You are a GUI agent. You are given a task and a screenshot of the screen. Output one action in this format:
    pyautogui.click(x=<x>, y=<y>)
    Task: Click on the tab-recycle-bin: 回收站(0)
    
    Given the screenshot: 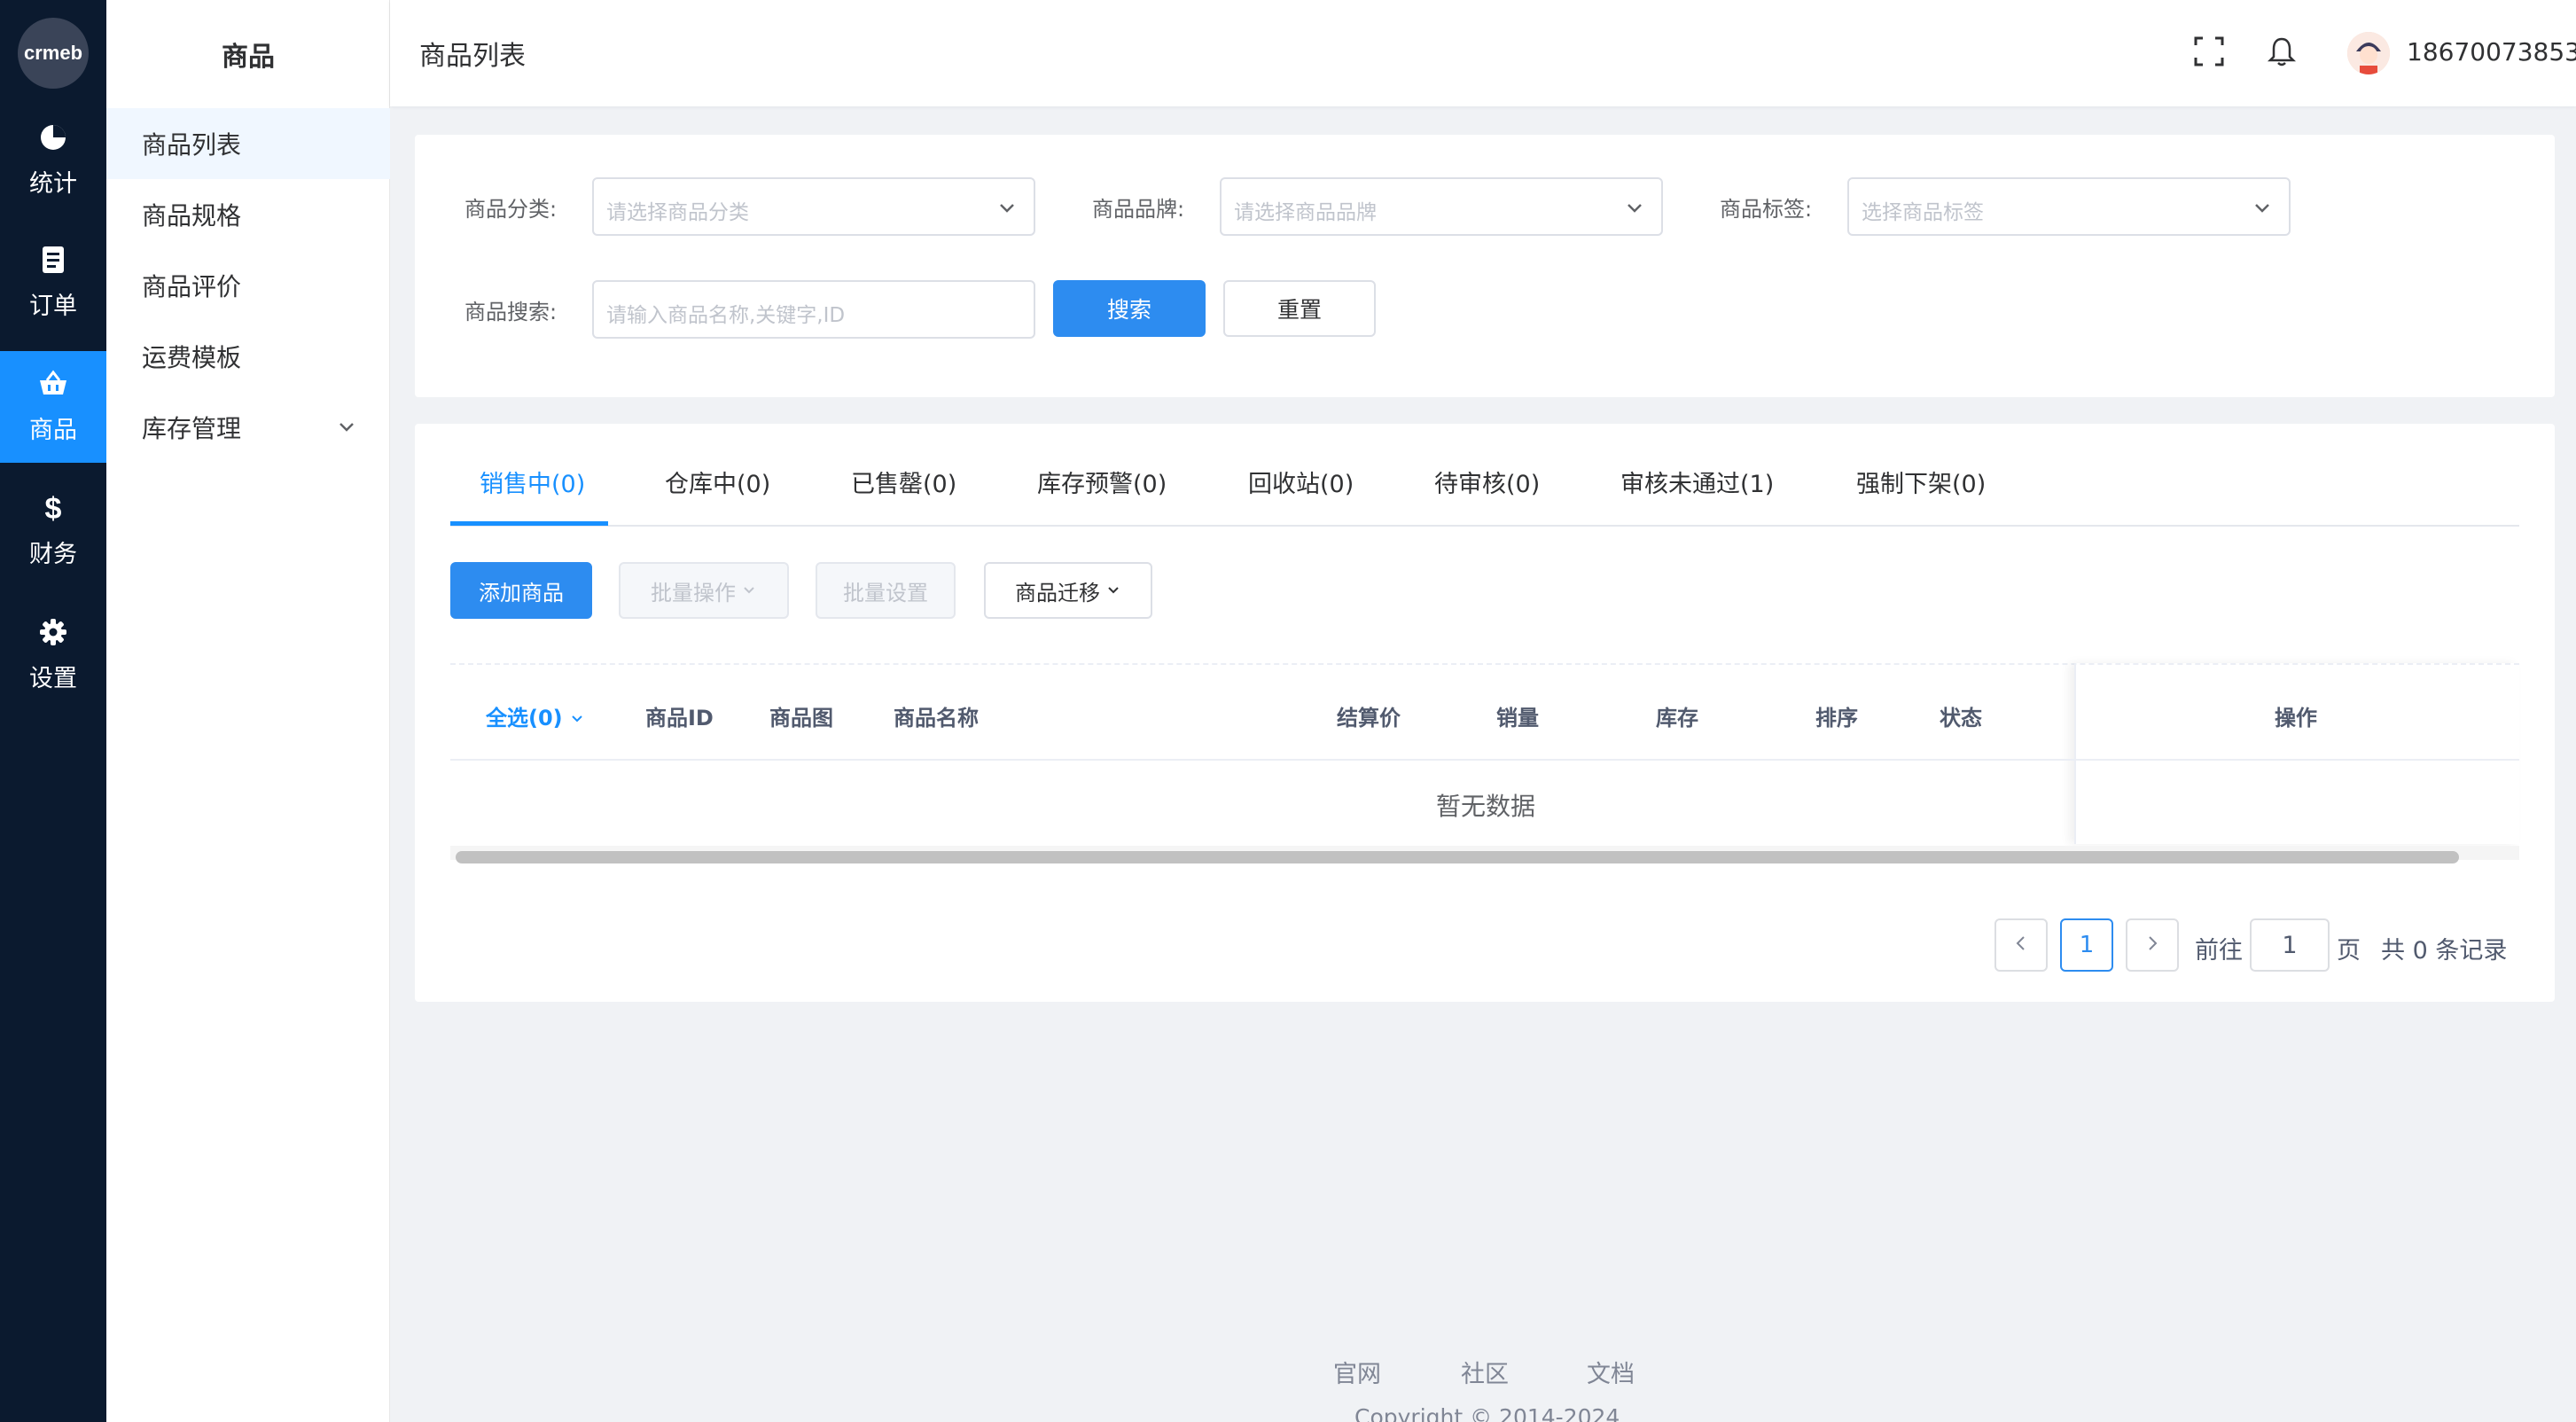 What is the action you would take?
    pyautogui.click(x=1301, y=482)
    